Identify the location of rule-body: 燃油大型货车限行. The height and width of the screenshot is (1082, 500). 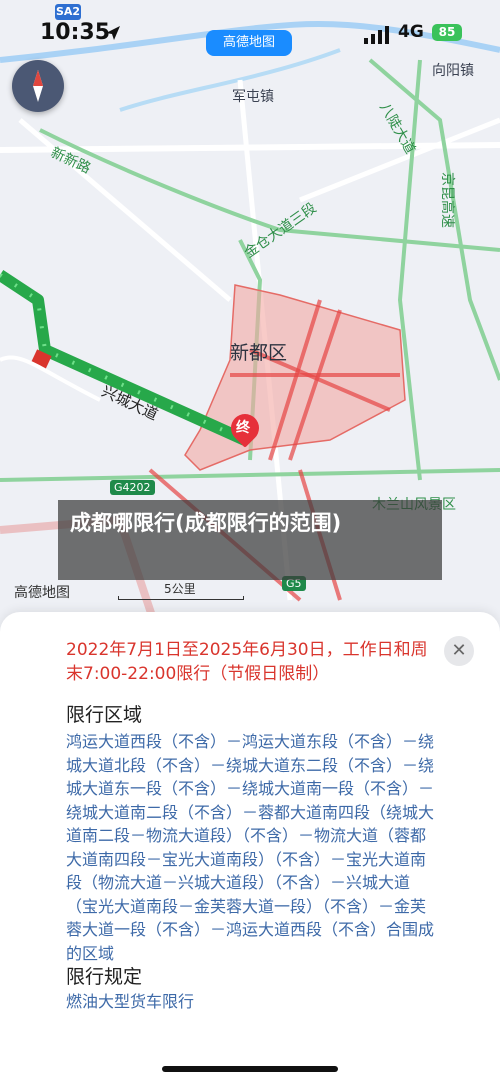
(130, 1001).